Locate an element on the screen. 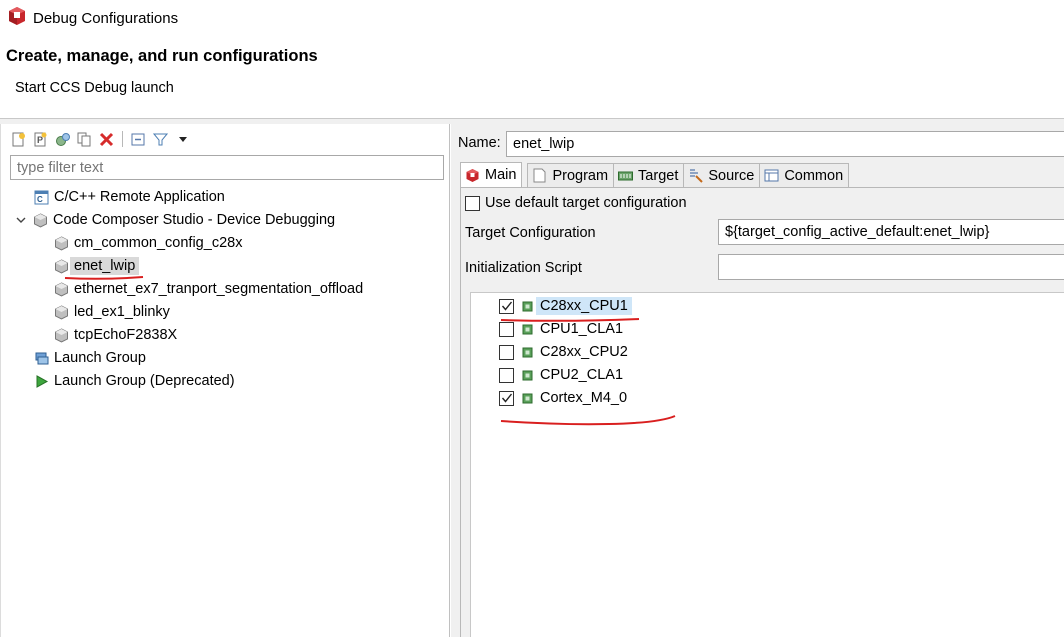  view-menu-icon is located at coordinates (182, 139).